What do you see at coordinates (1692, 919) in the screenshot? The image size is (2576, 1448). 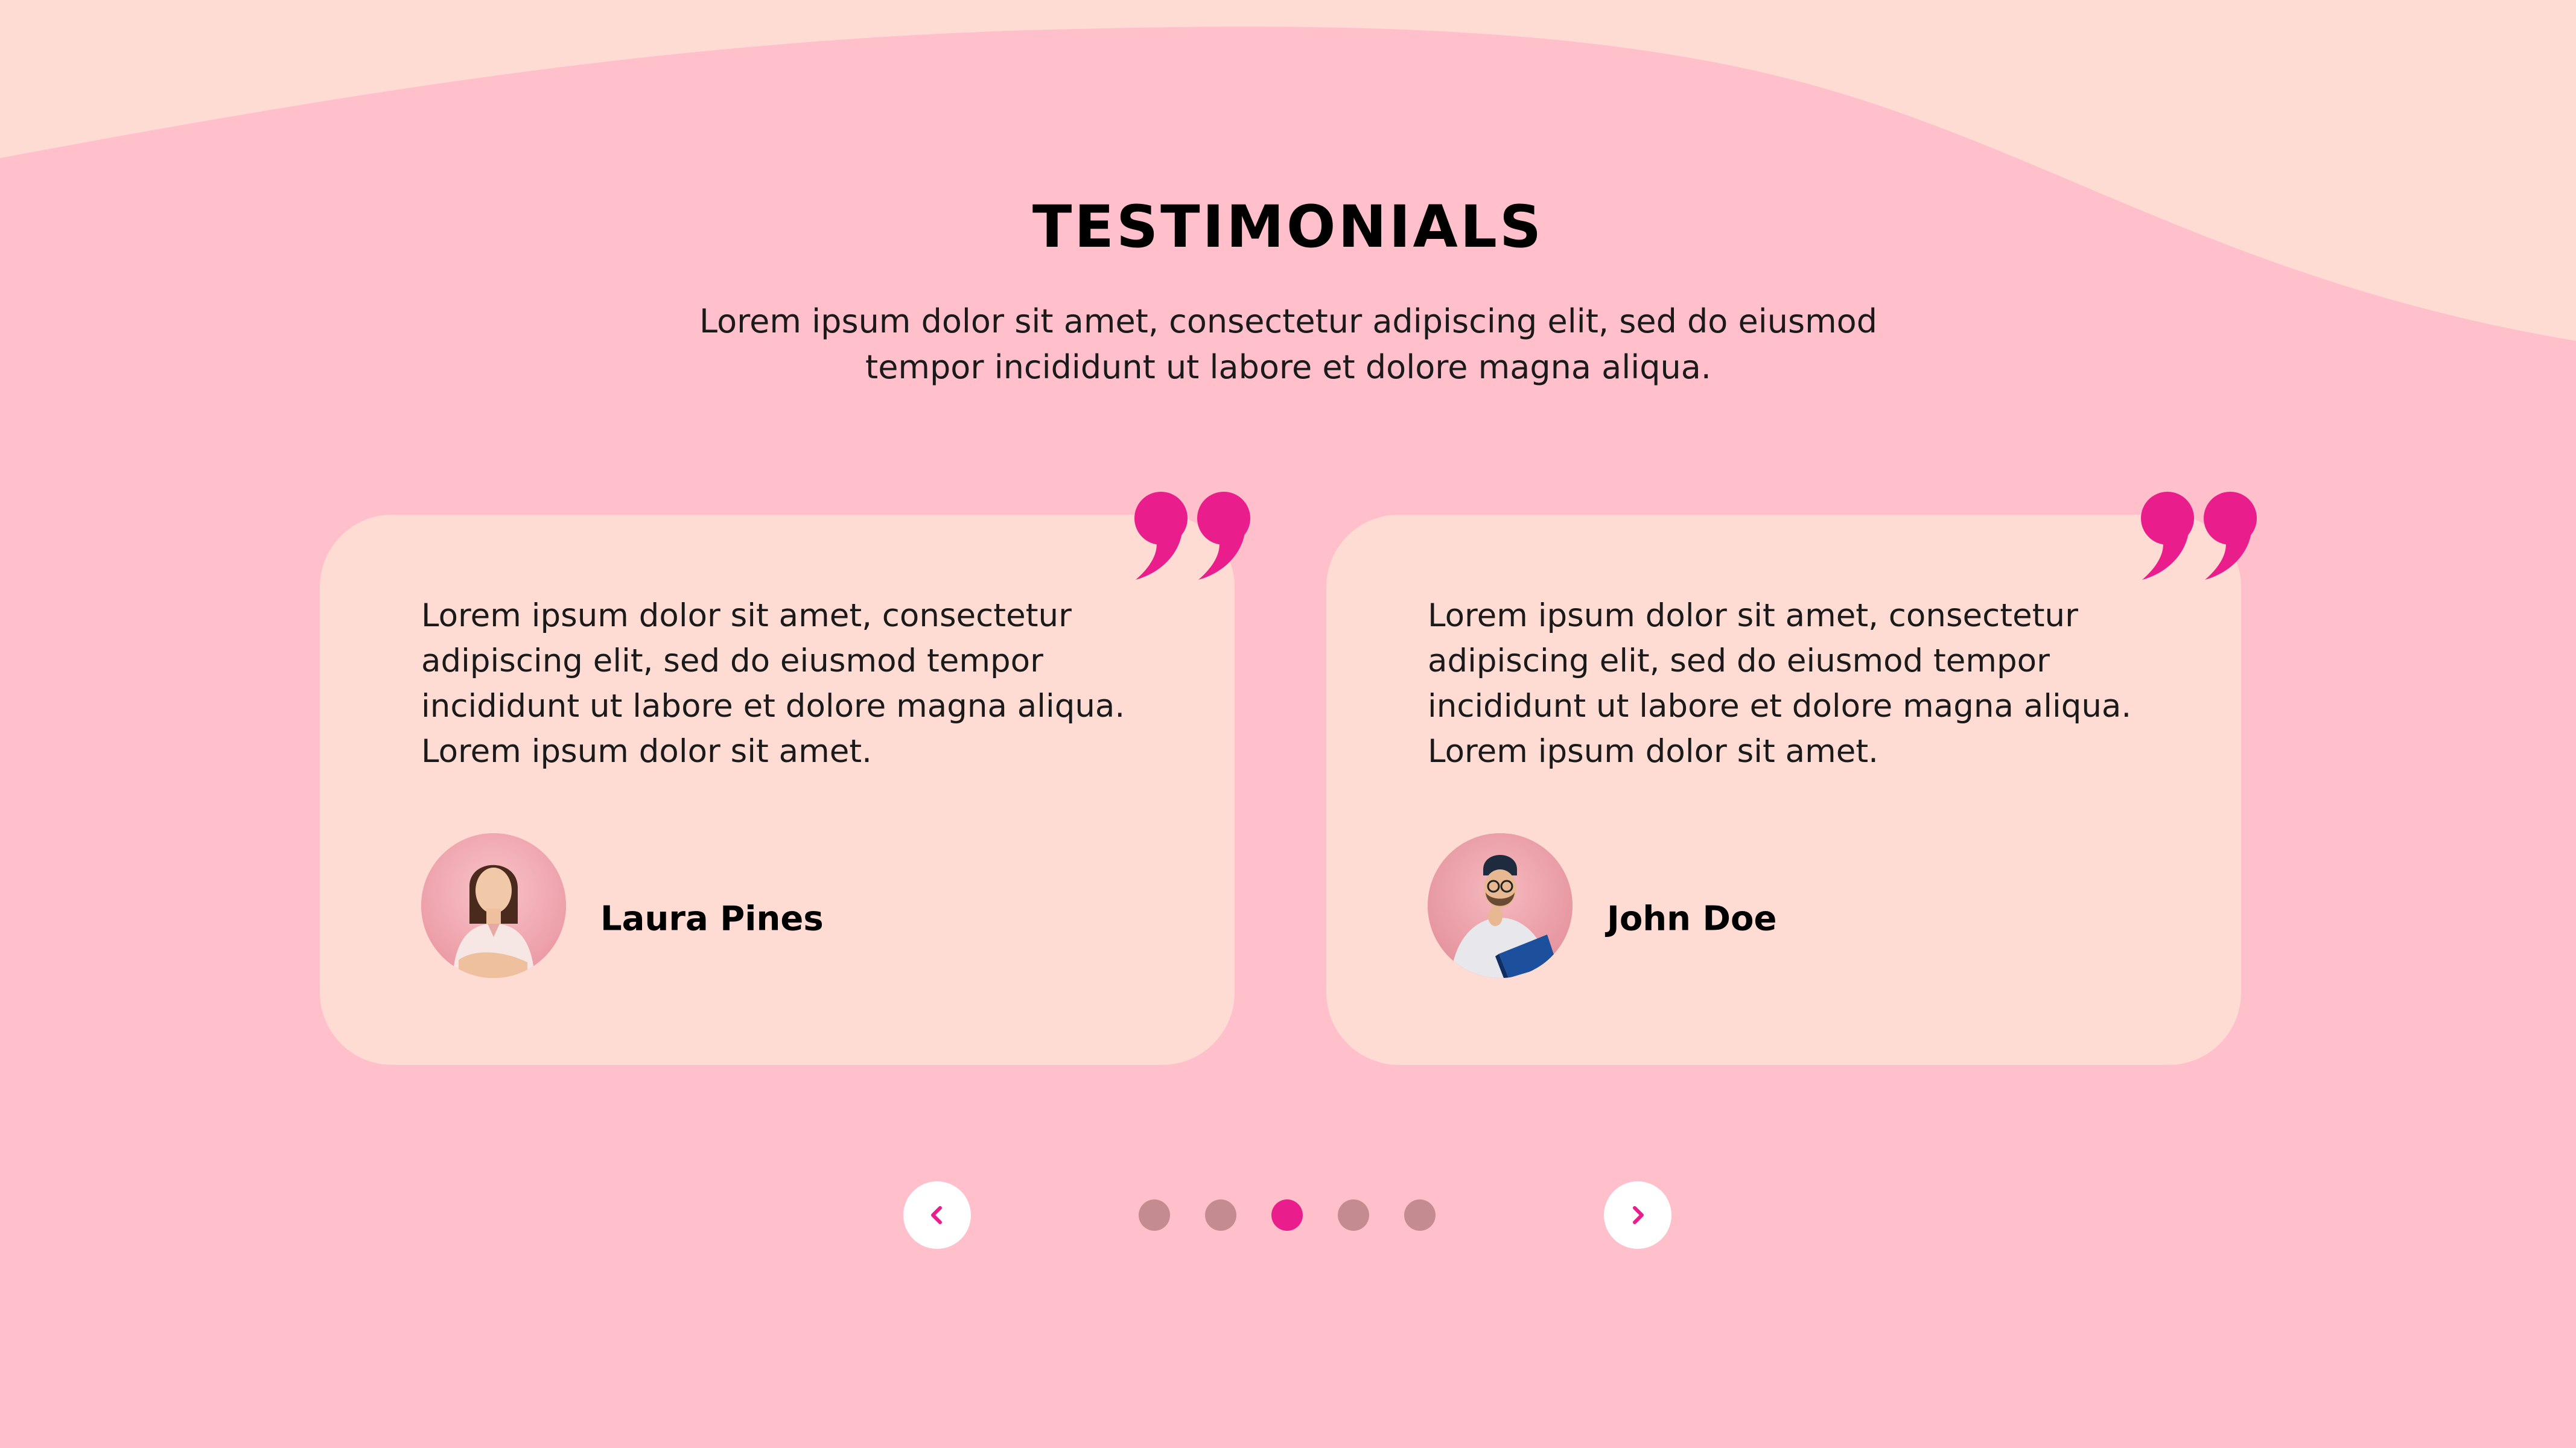 I see `author-name: John Doe` at bounding box center [1692, 919].